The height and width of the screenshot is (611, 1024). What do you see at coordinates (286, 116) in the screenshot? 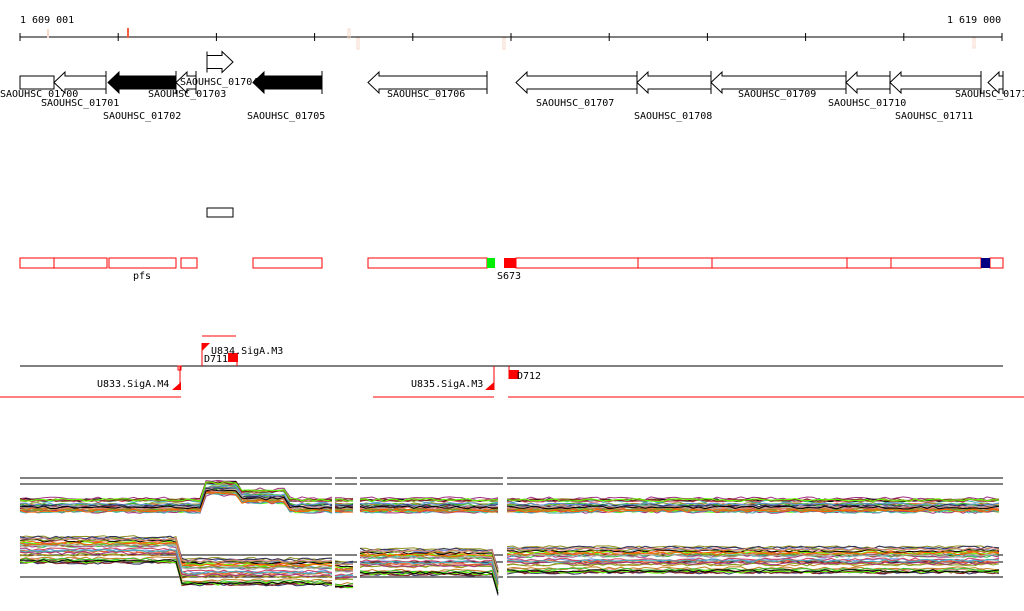
I see `gene-label: SAOUHSC_01705` at bounding box center [286, 116].